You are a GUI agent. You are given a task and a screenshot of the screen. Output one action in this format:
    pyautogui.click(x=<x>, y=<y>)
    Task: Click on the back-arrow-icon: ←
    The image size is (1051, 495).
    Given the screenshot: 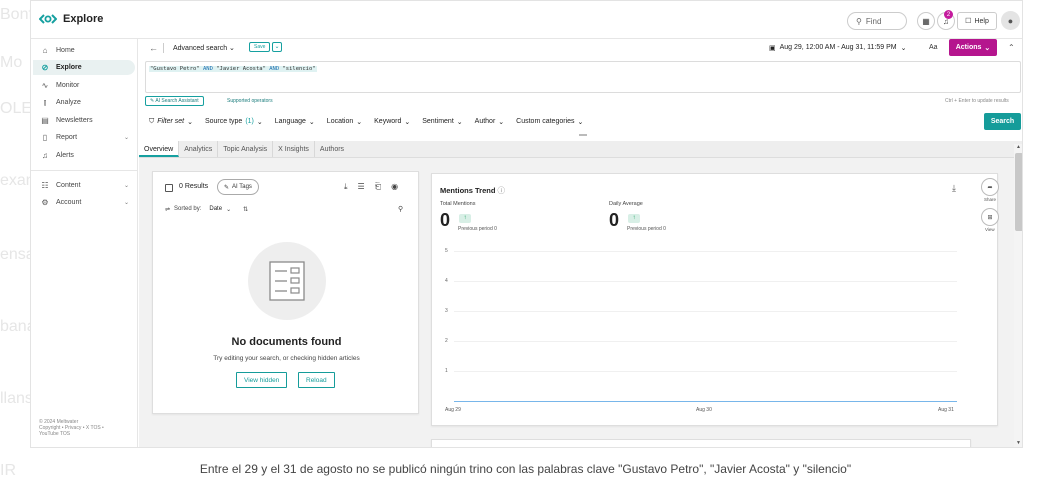 What is the action you would take?
    pyautogui.click(x=153, y=48)
    